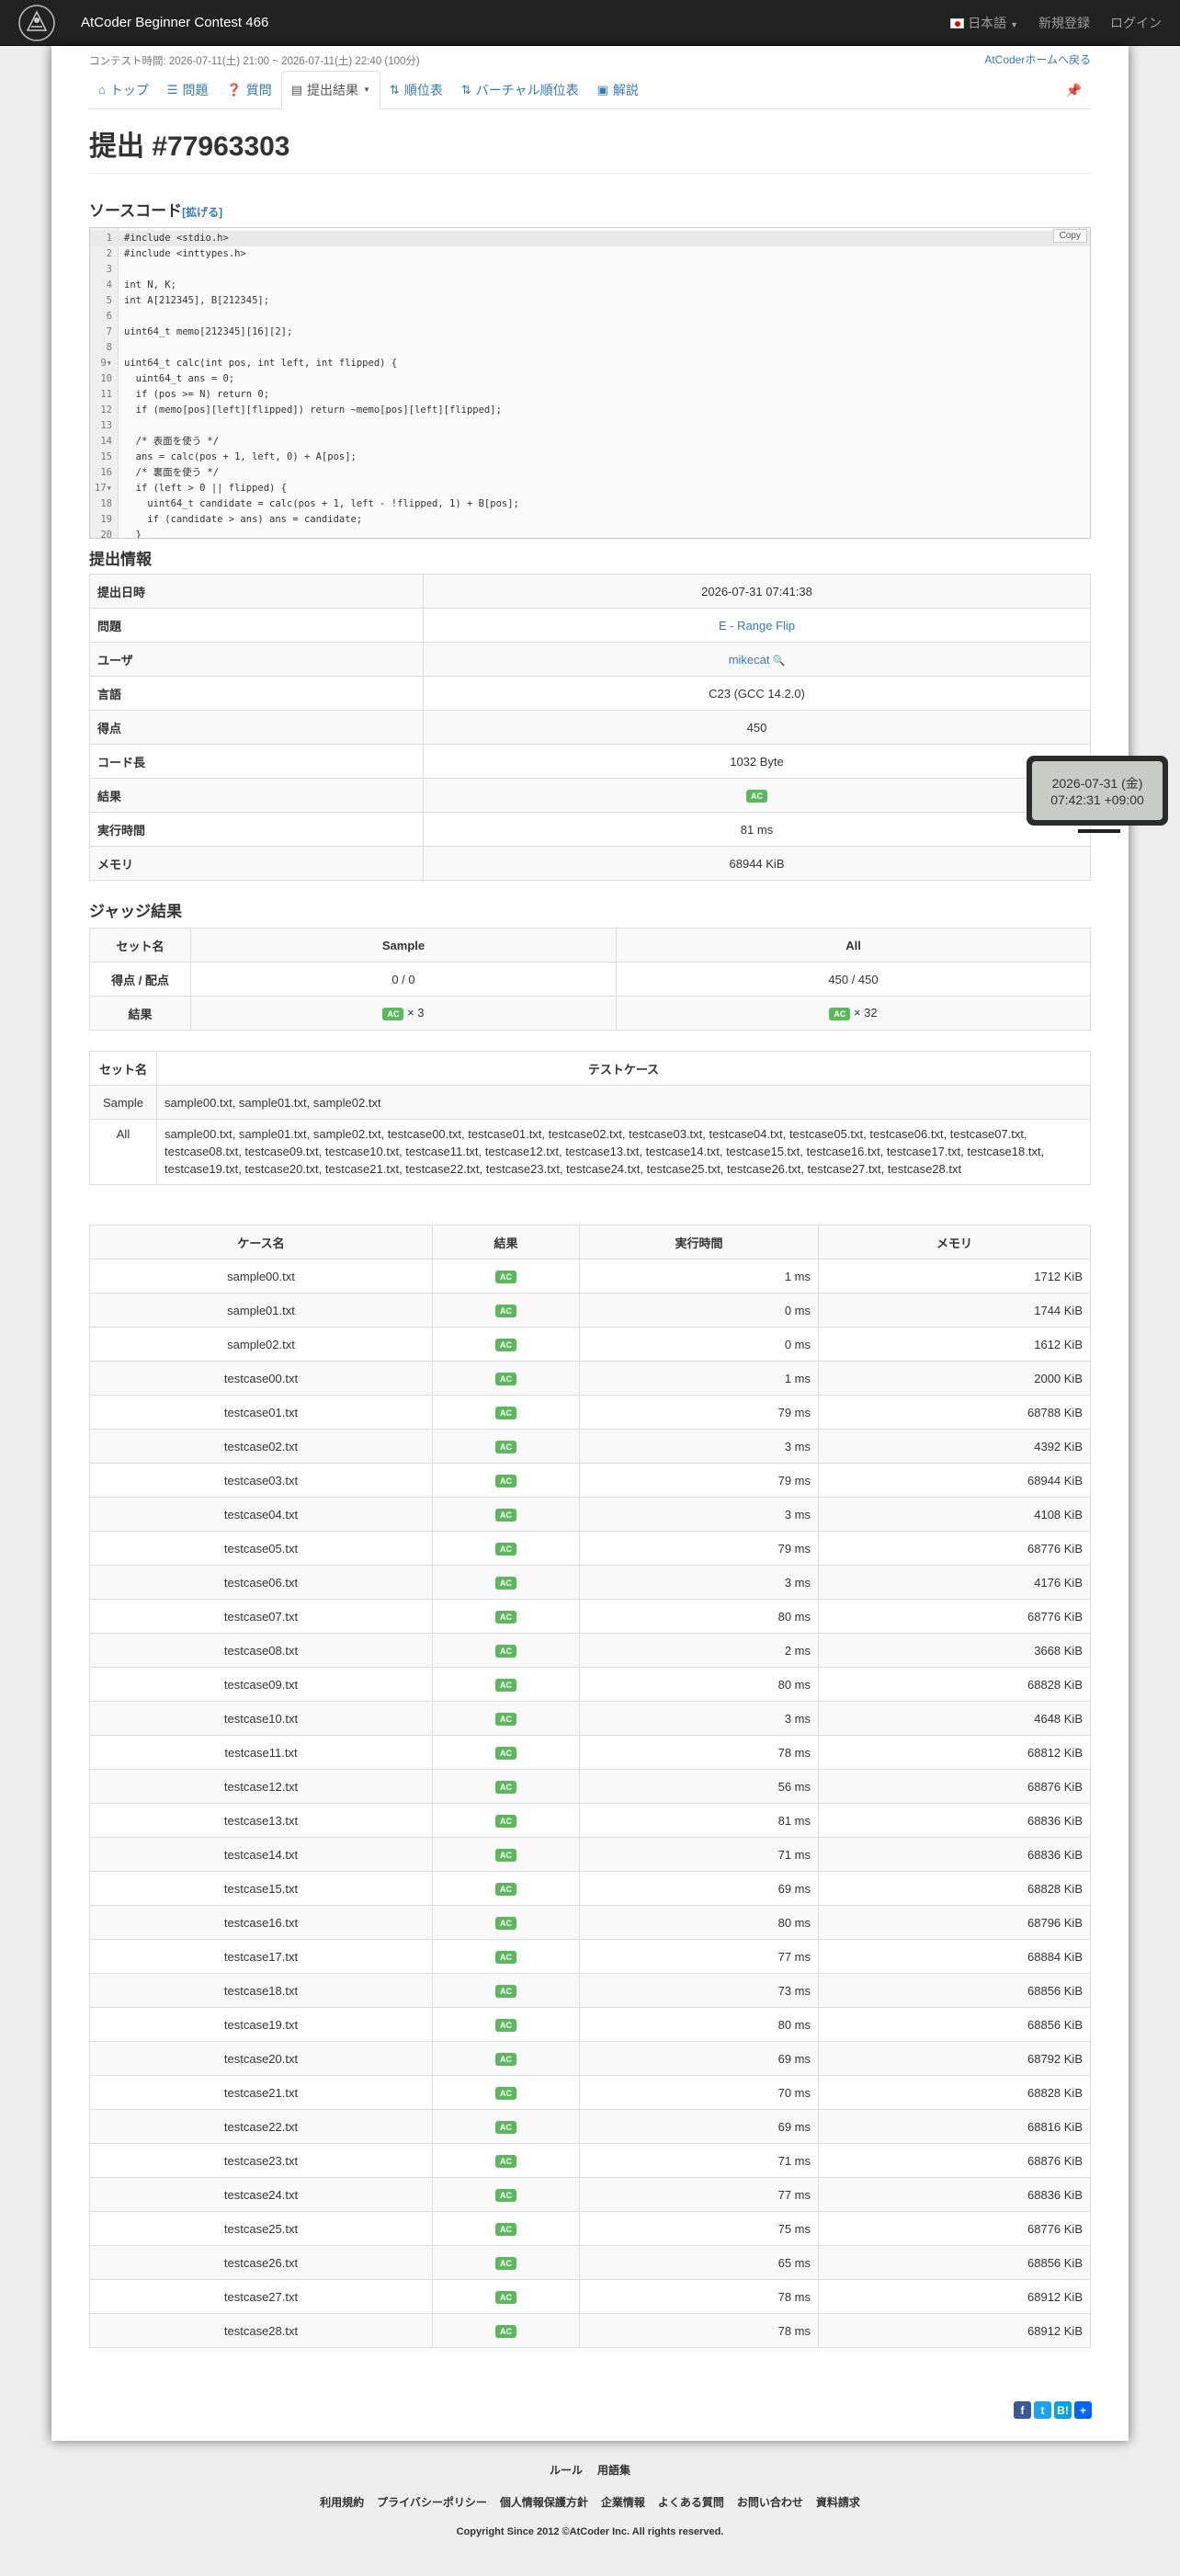 The height and width of the screenshot is (2576, 1180). Describe the element at coordinates (106, 410) in the screenshot. I see `line-number: 12` at that location.